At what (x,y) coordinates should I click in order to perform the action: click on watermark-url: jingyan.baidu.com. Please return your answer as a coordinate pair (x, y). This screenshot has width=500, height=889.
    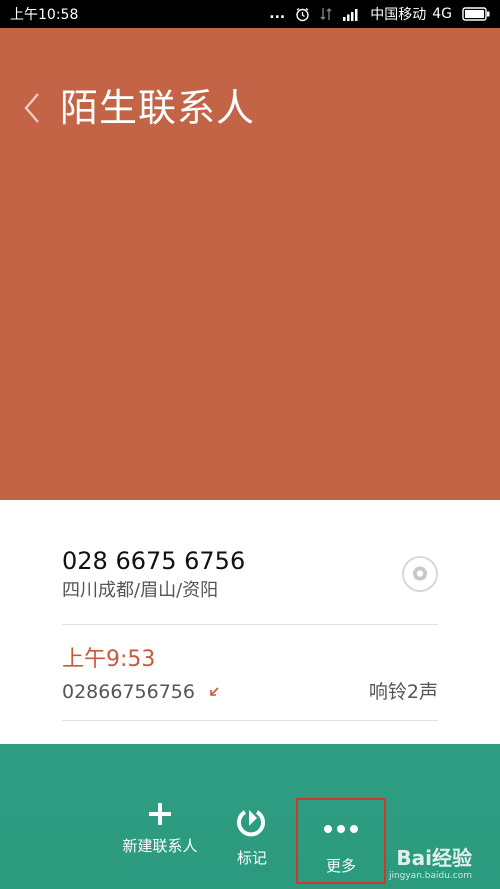
    Looking at the image, I should click on (430, 876).